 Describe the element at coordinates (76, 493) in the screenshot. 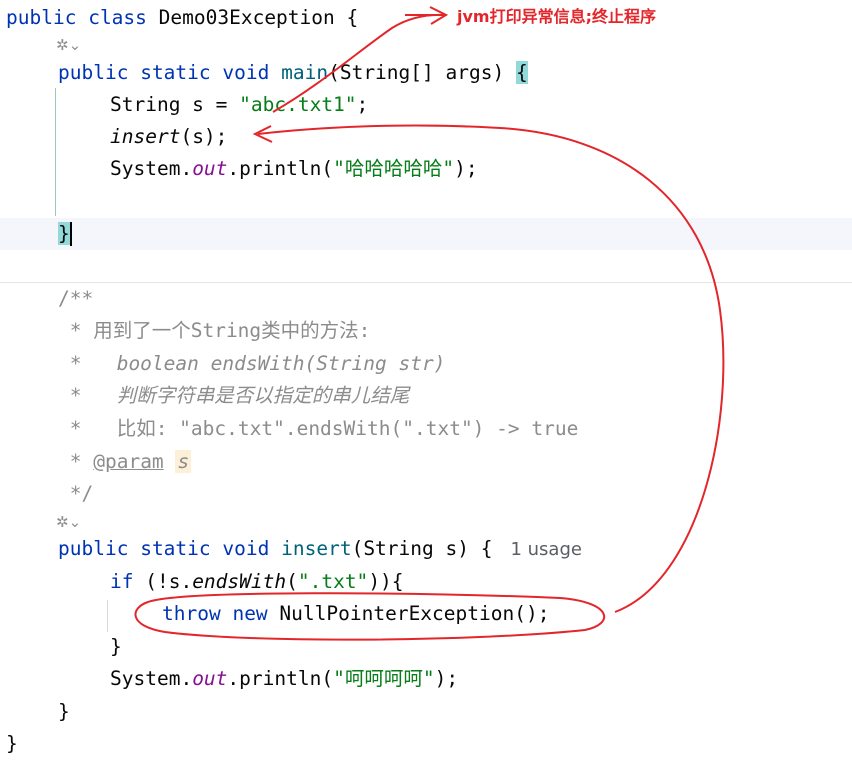

I see `javadoc-close: */` at that location.